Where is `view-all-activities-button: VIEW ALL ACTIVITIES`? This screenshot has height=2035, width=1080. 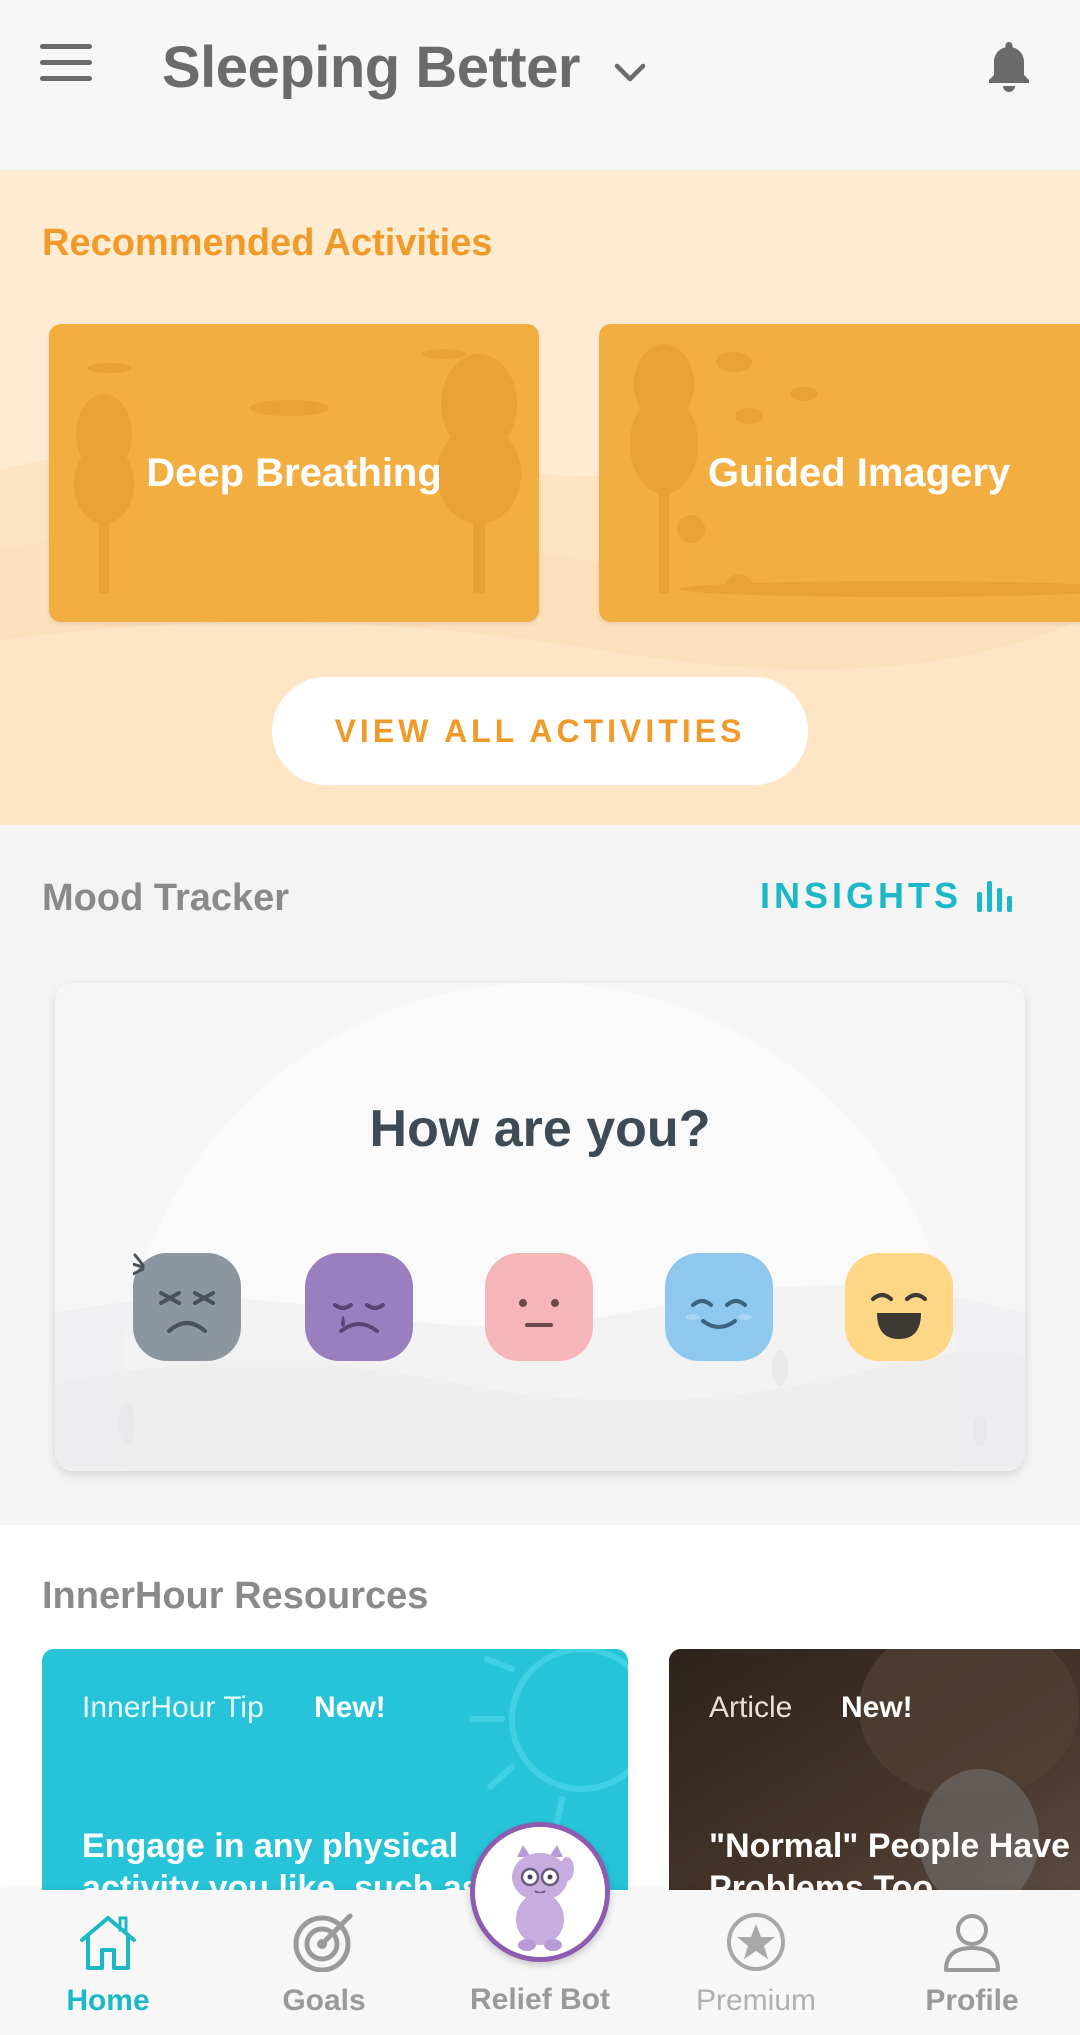
view-all-activities-button: VIEW ALL ACTIVITIES is located at coordinates (540, 731).